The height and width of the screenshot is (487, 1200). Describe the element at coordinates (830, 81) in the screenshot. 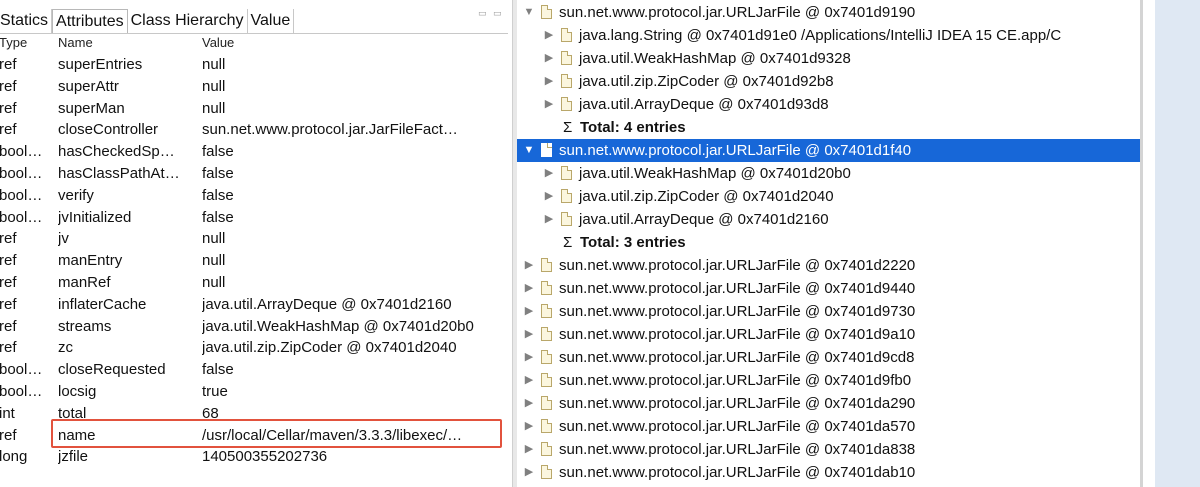

I see `tree-row: ▶ java.util.zip.ZipCoder @ 0x7401d92b8` at that location.